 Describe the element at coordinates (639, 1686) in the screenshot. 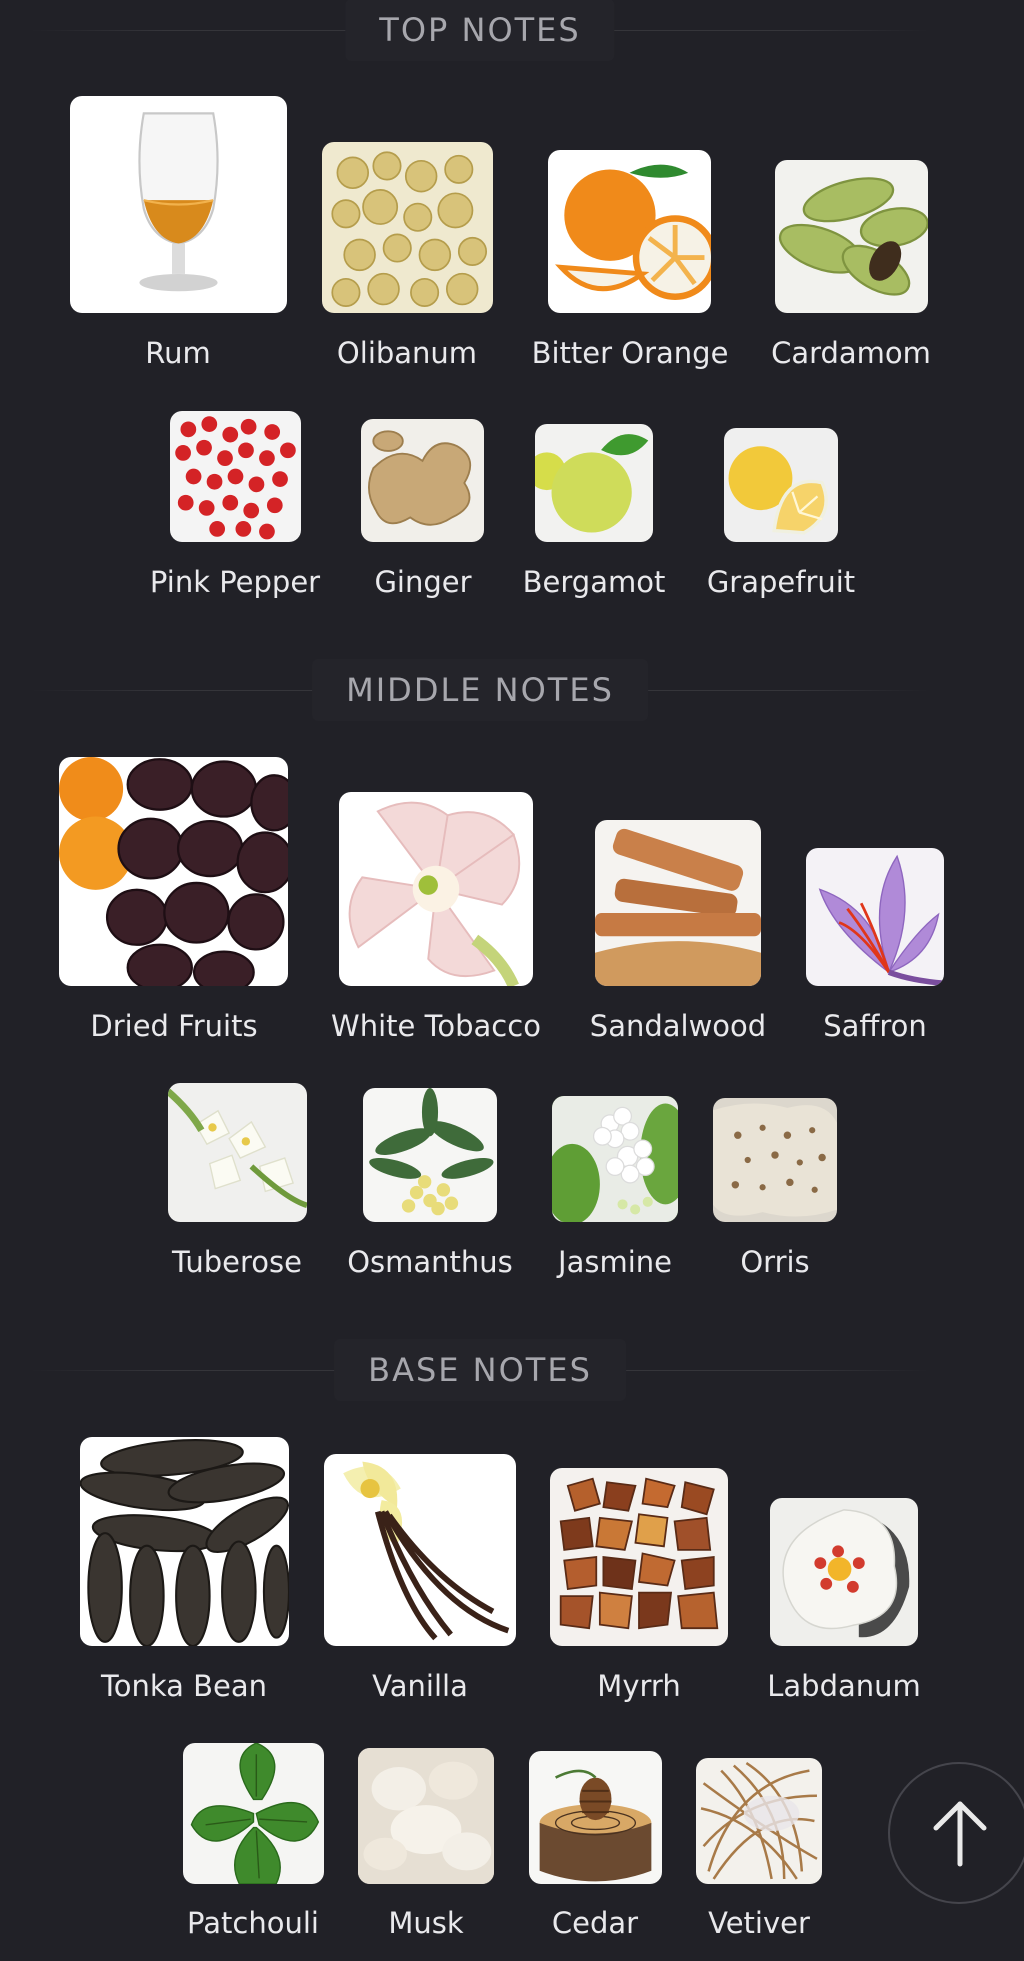

I see `note-label: Myrrh` at that location.